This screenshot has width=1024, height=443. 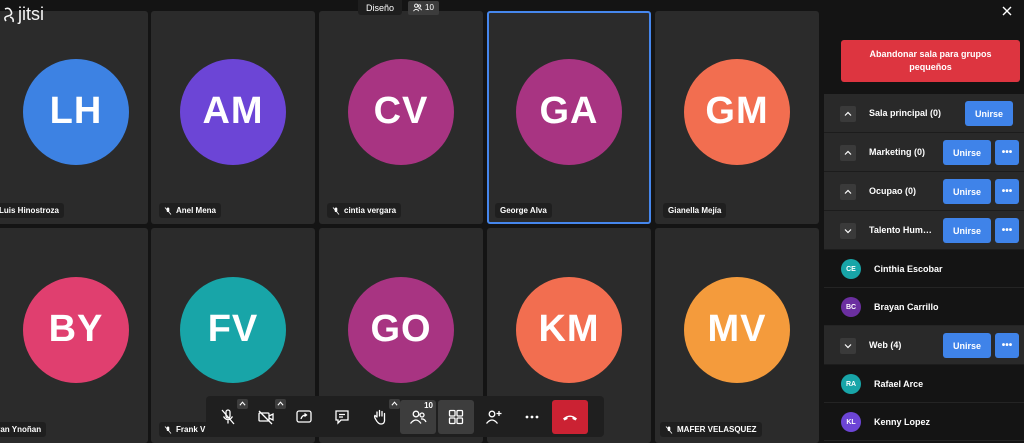 What do you see at coordinates (569, 111) in the screenshot?
I see `avatar: GA` at bounding box center [569, 111].